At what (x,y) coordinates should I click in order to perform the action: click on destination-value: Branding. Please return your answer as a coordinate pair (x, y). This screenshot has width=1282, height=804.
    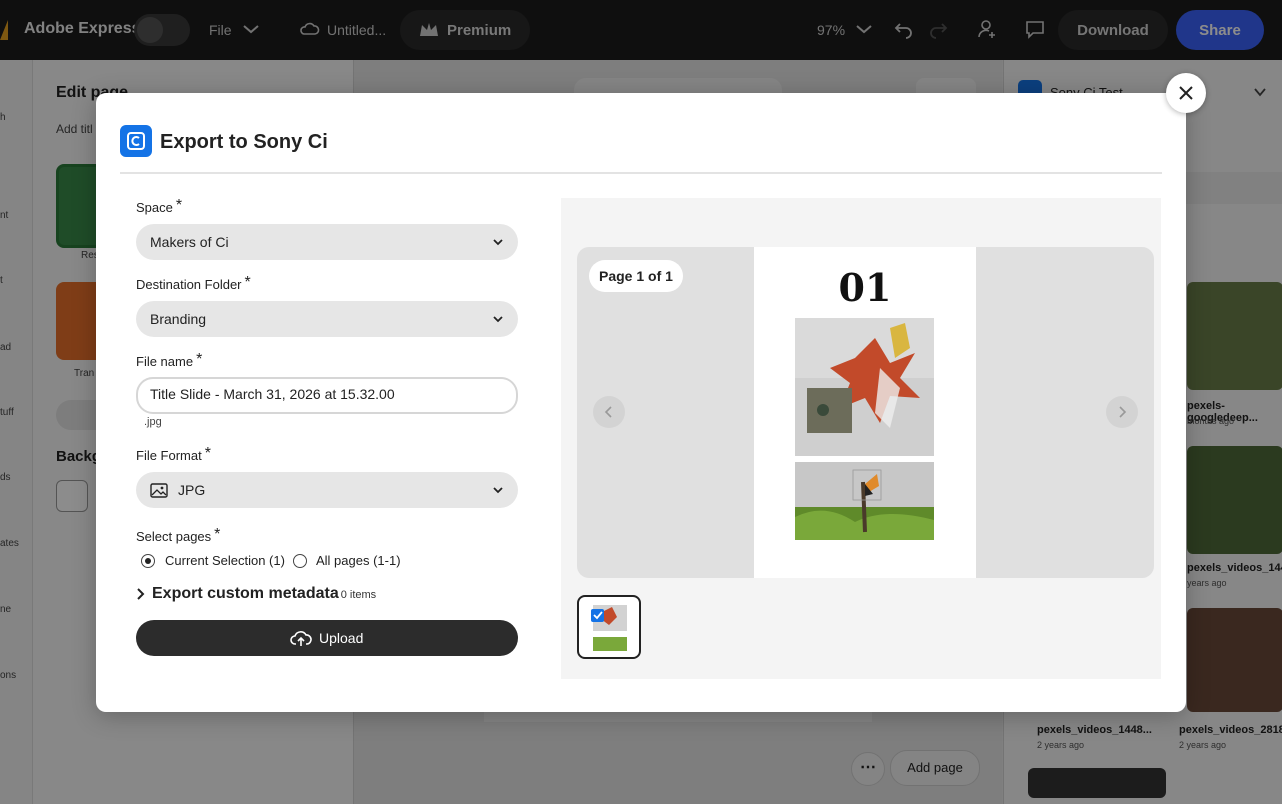
    Looking at the image, I should click on (178, 319).